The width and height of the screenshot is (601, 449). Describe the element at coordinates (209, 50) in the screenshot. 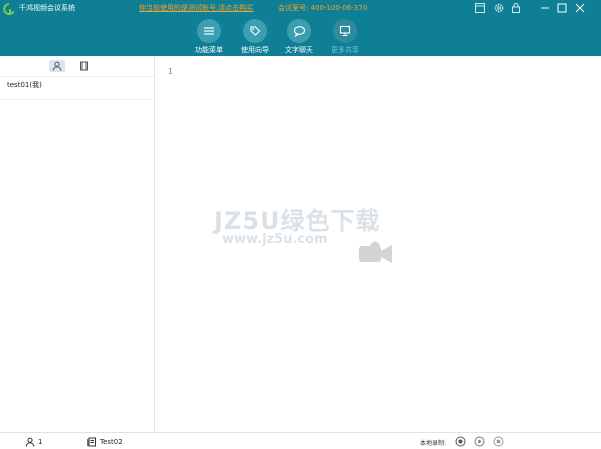

I see `tool-label: 功能菜单` at that location.